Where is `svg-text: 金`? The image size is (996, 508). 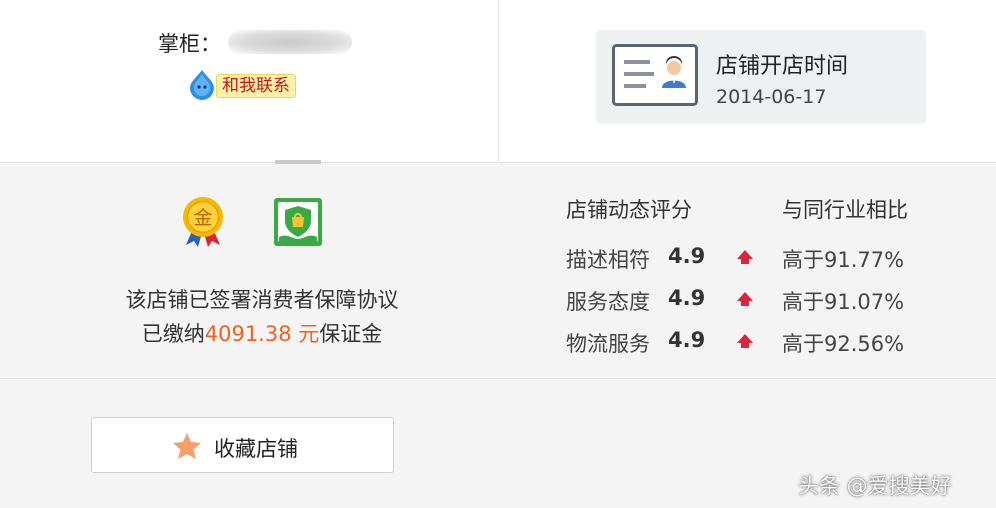
svg-text: 金 is located at coordinates (202, 218).